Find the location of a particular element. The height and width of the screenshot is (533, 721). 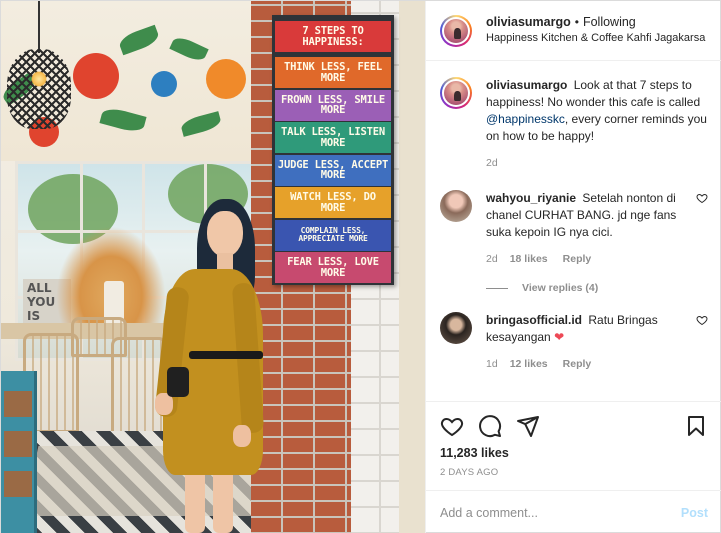

comment-age: 2d is located at coordinates (492, 259).